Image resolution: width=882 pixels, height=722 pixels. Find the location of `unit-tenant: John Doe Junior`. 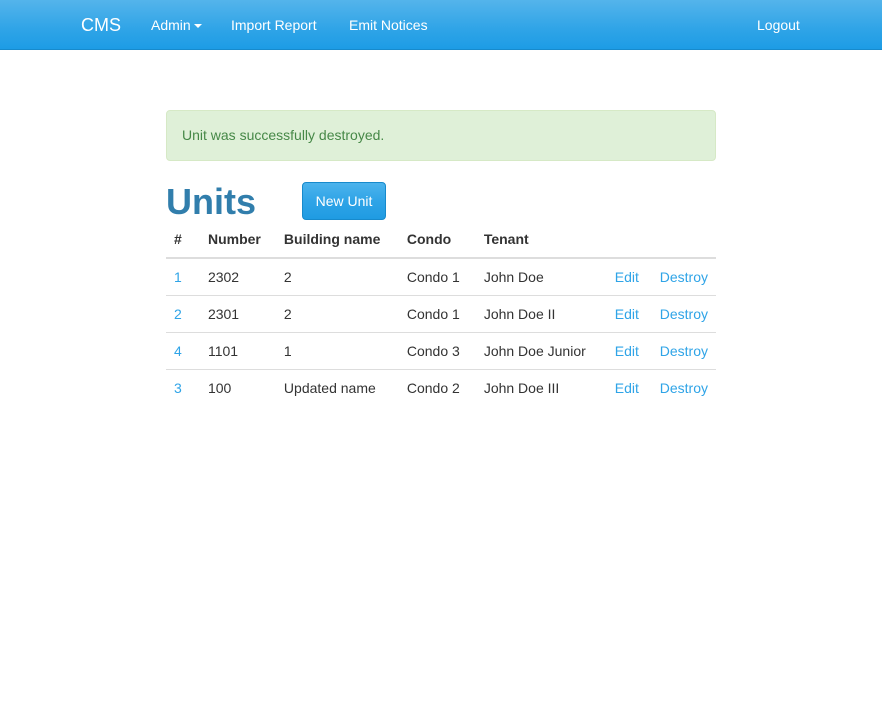

unit-tenant: John Doe Junior is located at coordinates (541, 350).